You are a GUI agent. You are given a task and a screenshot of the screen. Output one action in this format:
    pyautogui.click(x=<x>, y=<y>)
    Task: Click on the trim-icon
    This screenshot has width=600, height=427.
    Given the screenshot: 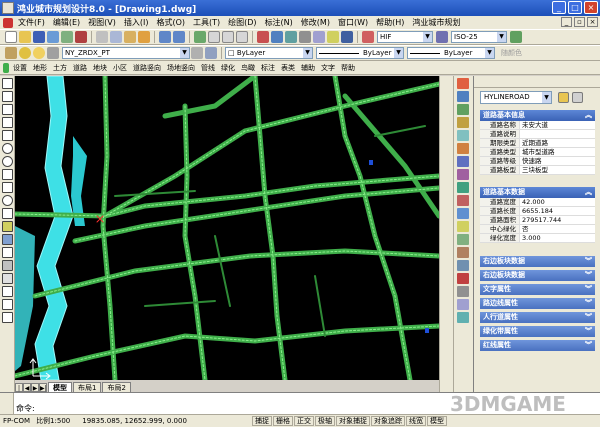 What is the action you would take?
    pyautogui.click(x=463, y=200)
    